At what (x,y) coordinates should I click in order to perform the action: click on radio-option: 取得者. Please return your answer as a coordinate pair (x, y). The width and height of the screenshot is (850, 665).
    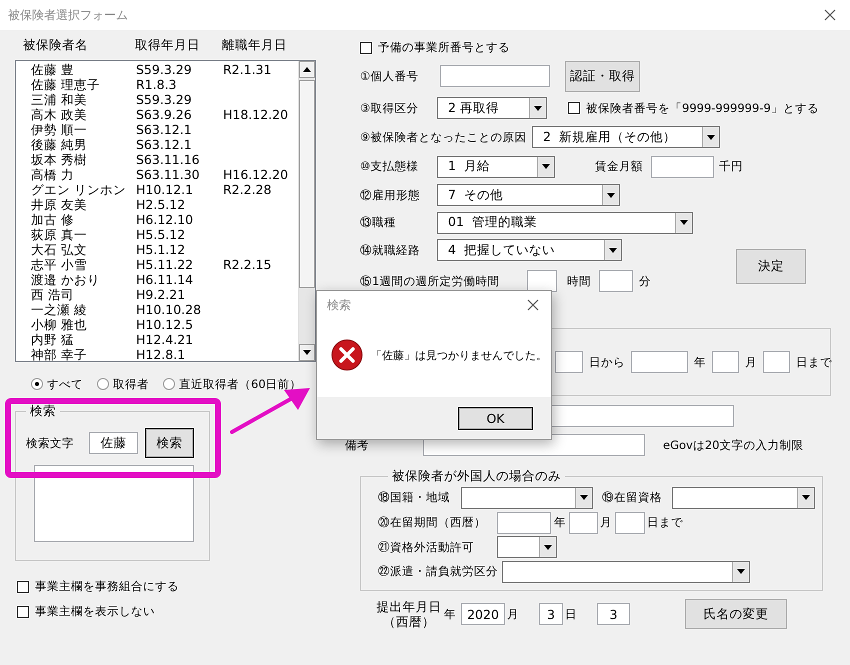
    Looking at the image, I should click on (123, 384).